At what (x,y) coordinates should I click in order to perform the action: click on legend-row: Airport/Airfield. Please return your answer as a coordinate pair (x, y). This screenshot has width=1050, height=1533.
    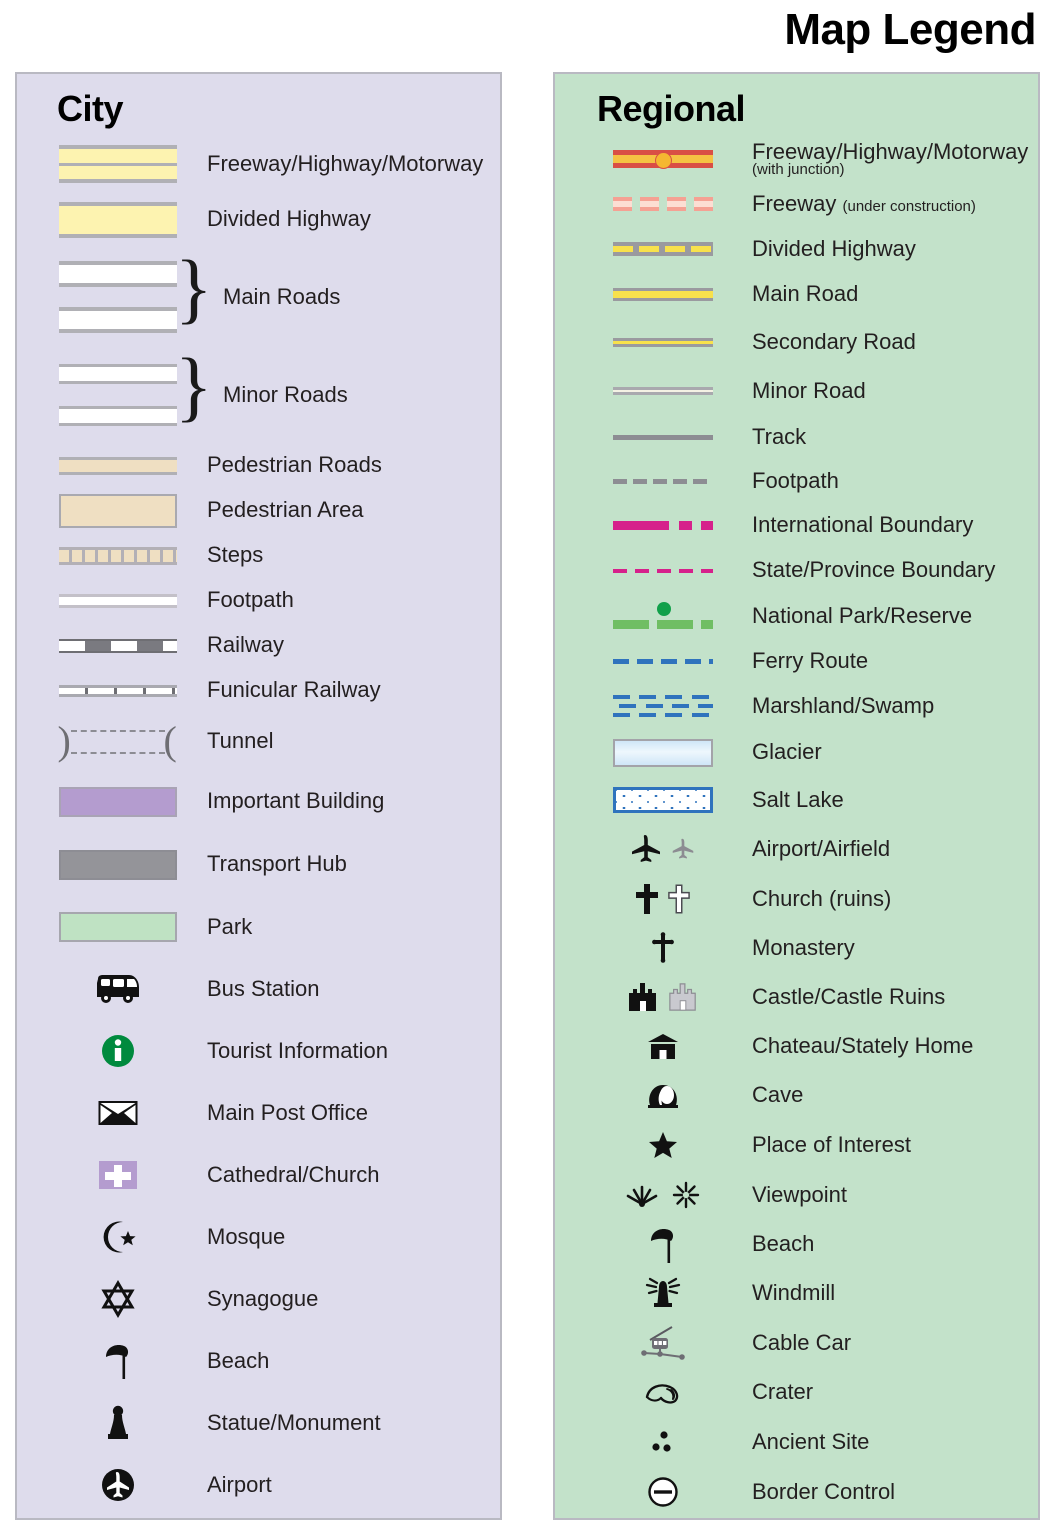
    Looking at the image, I should click on (796, 849).